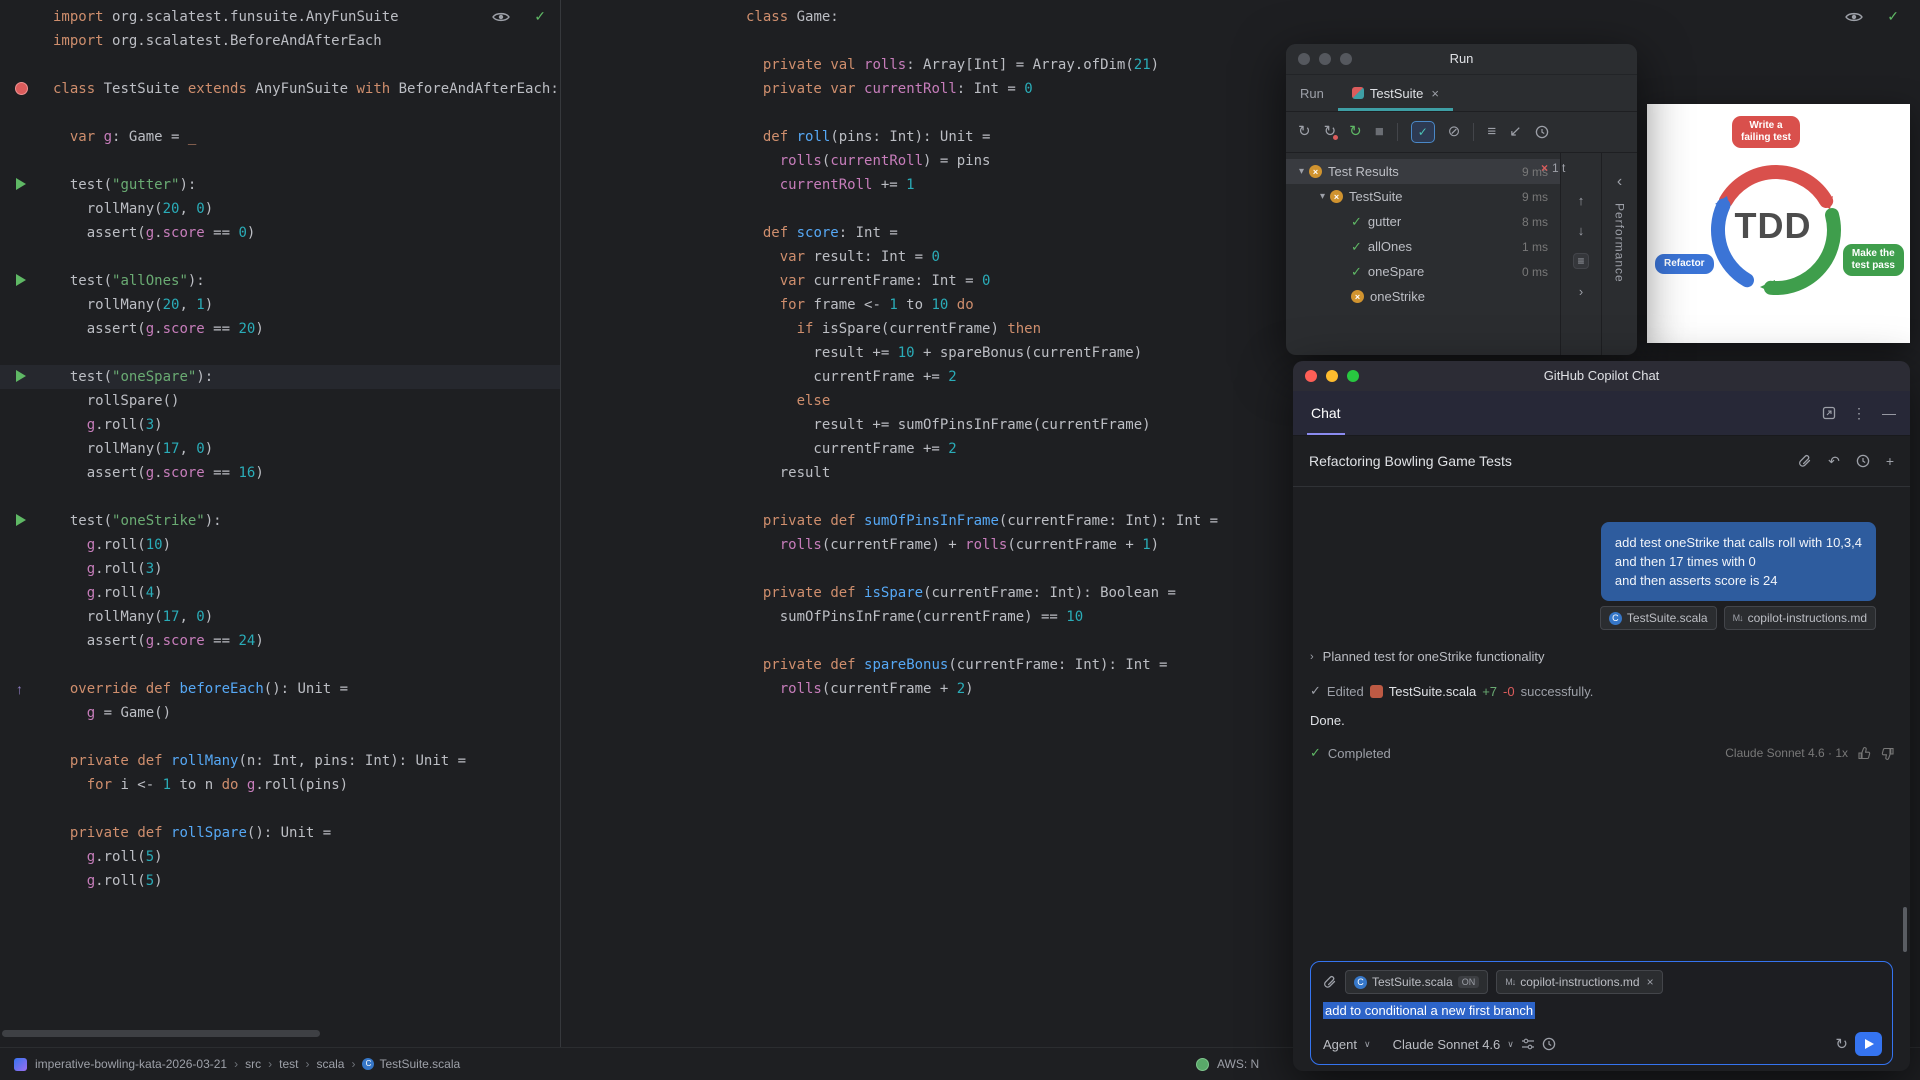 The image size is (1920, 1080). I want to click on history-icon, so click(1863, 461).